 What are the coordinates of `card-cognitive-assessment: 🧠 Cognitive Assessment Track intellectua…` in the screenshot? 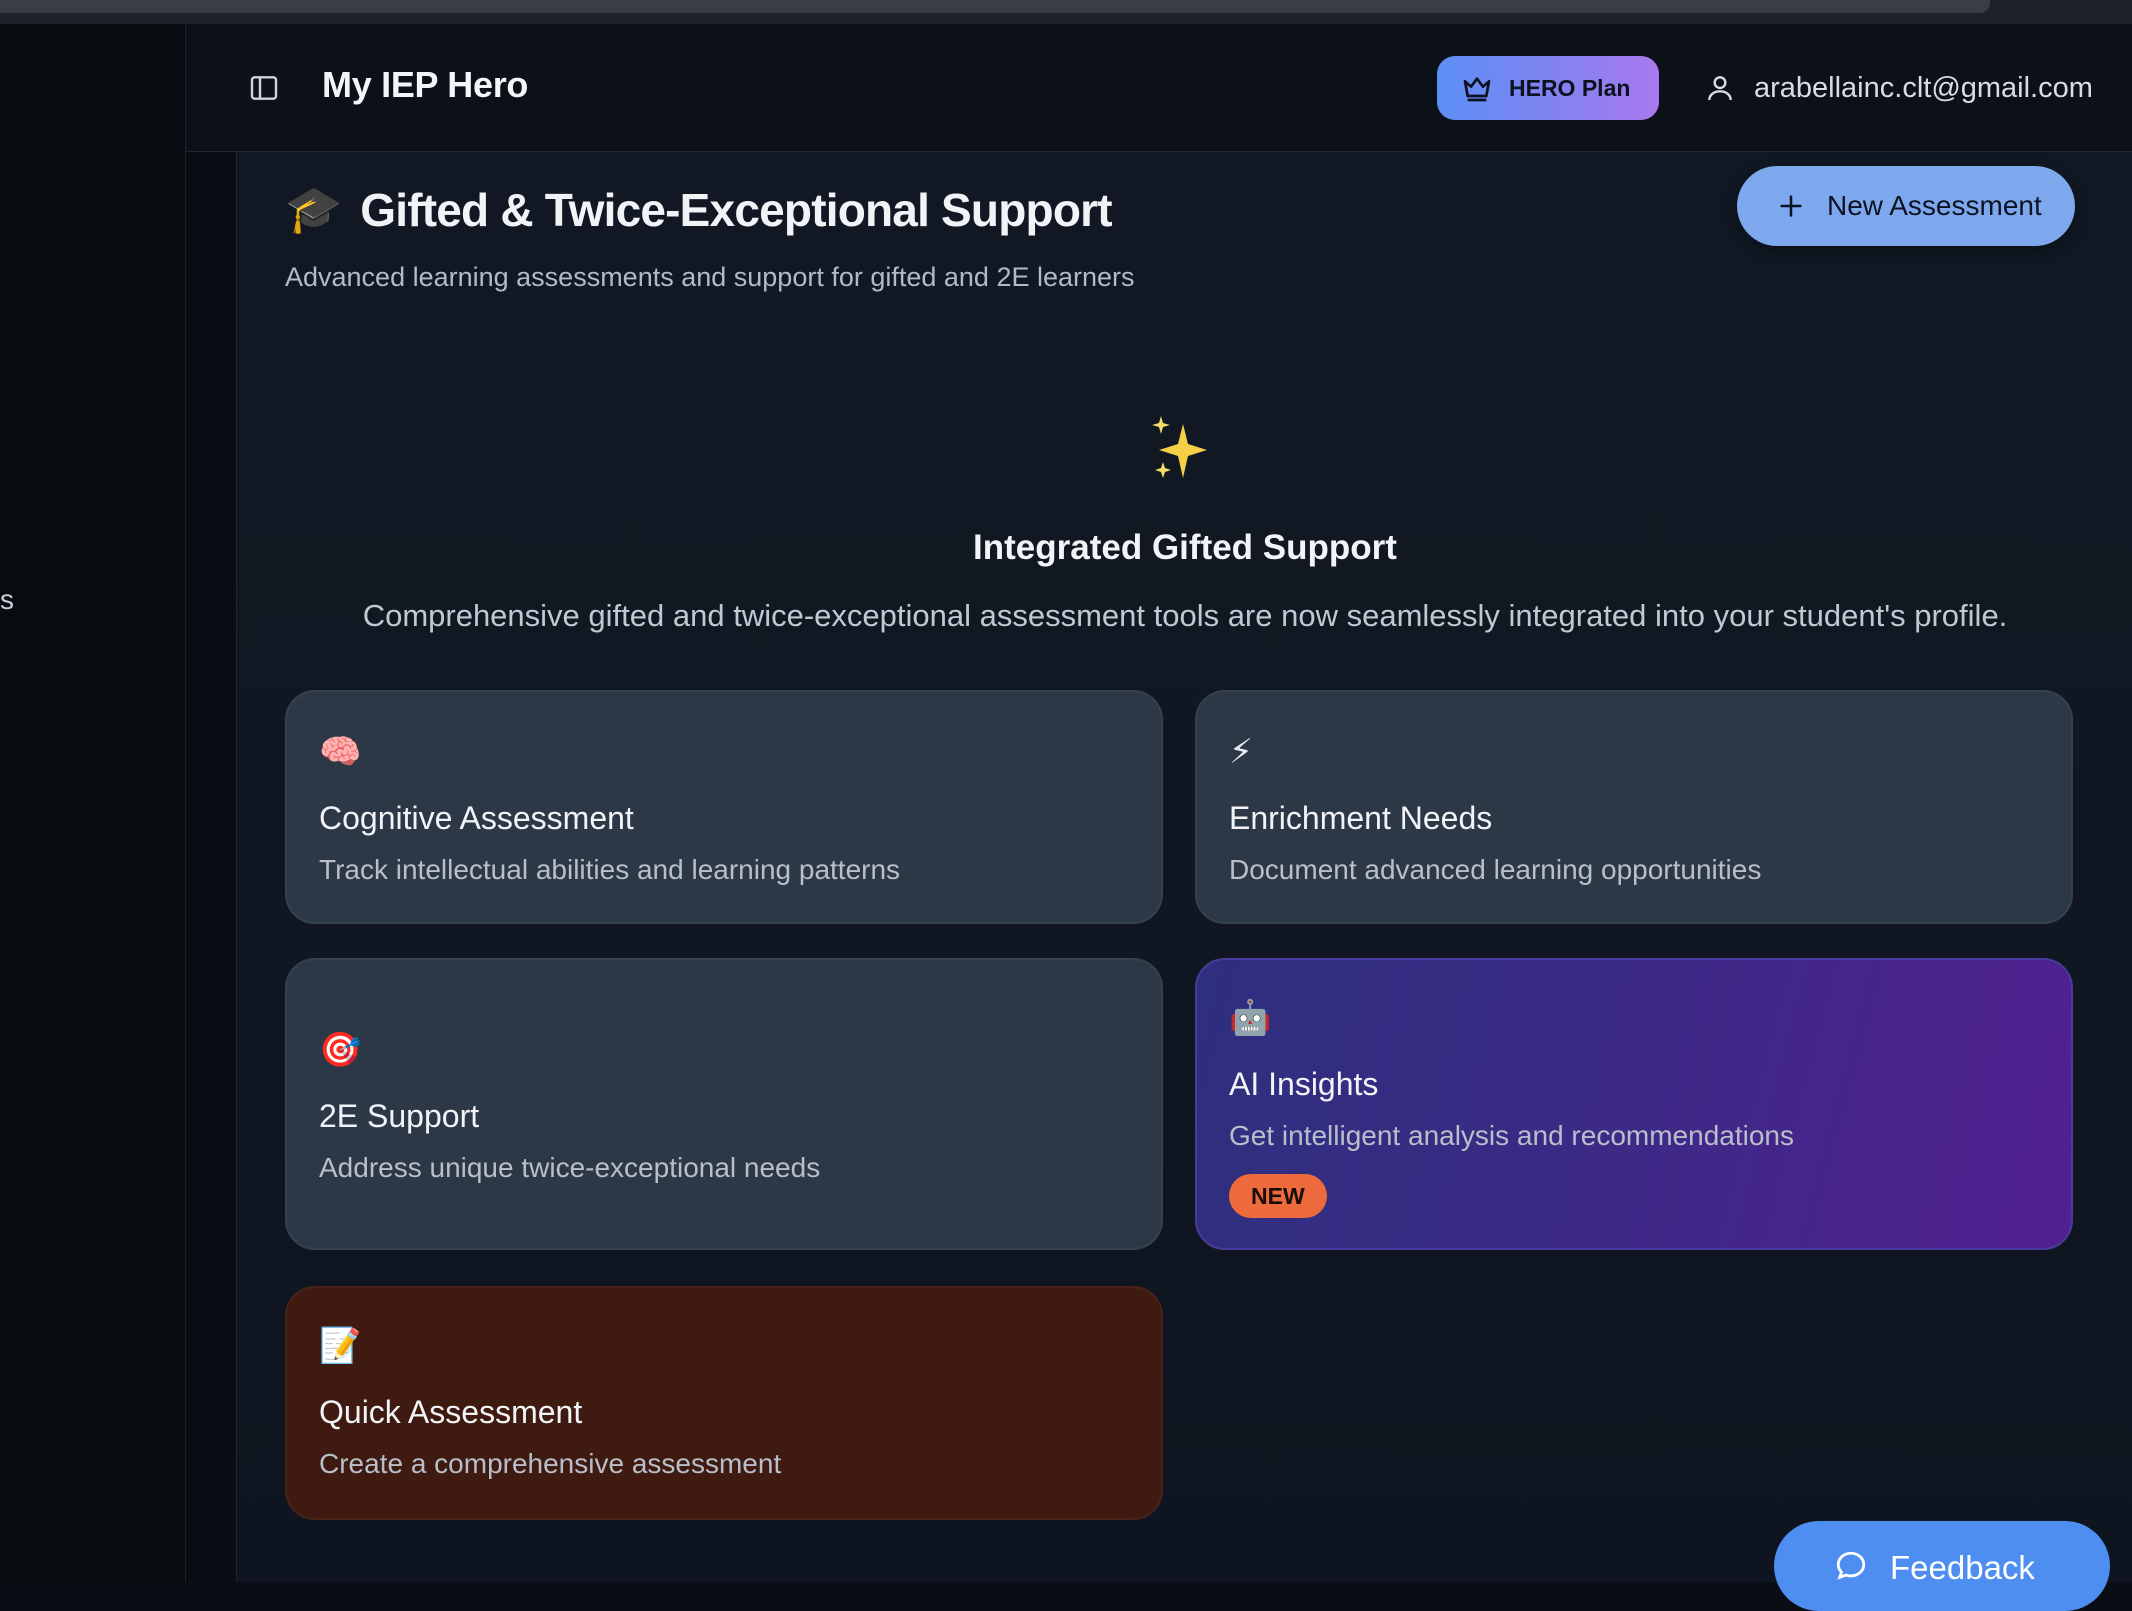 It's located at (724, 807).